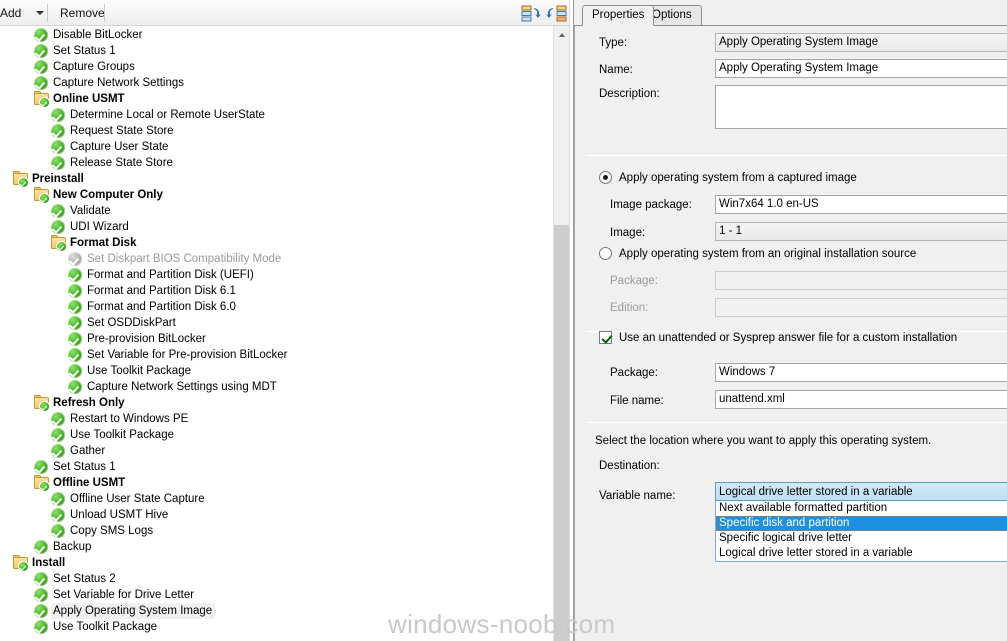 This screenshot has height=641, width=1007. What do you see at coordinates (276, 403) in the screenshot?
I see `tree-item: Refresh Only` at bounding box center [276, 403].